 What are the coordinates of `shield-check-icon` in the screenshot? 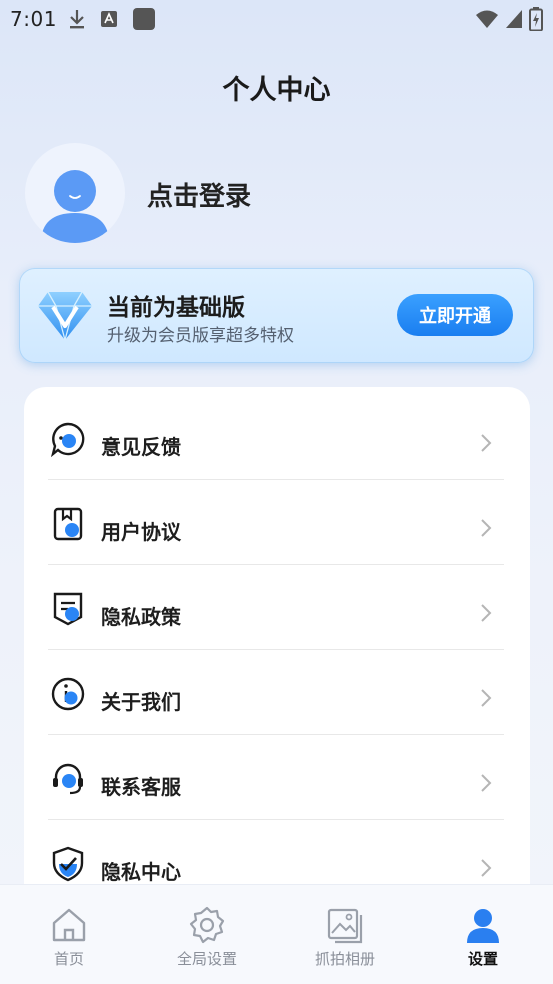 It's located at (68, 864).